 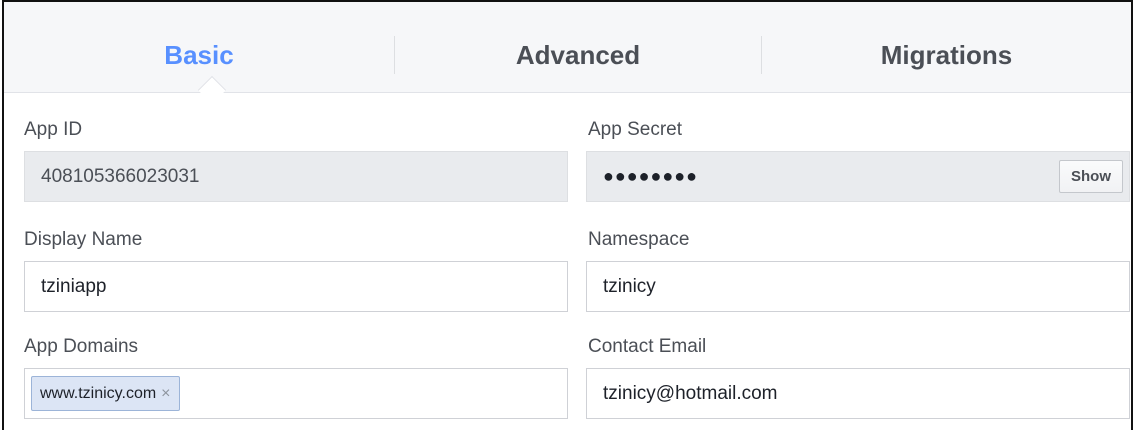 What do you see at coordinates (83, 239) in the screenshot?
I see `display-name-label: Display Name` at bounding box center [83, 239].